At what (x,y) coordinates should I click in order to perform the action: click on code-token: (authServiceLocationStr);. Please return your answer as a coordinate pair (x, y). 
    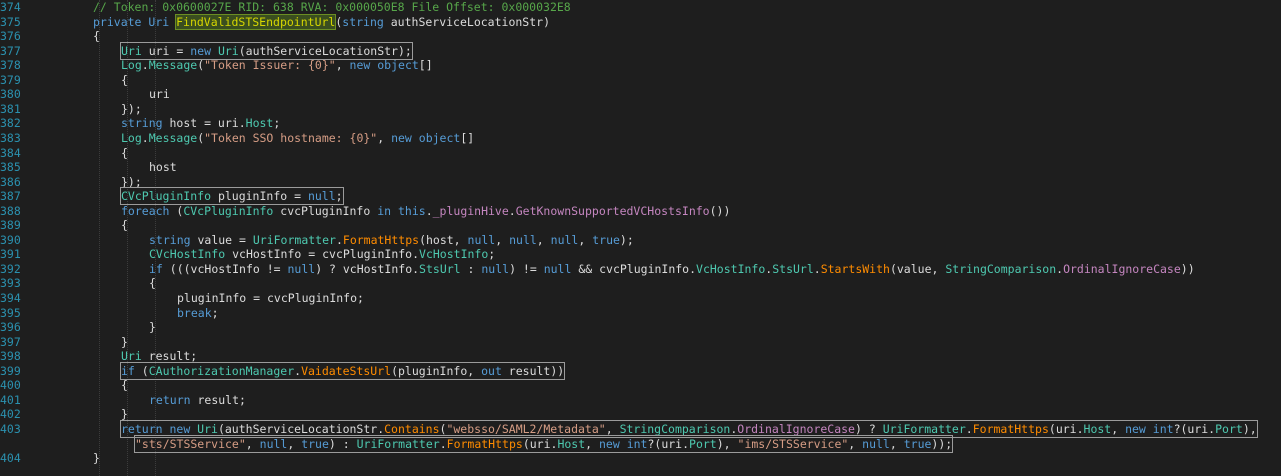
    Looking at the image, I should click on (325, 50).